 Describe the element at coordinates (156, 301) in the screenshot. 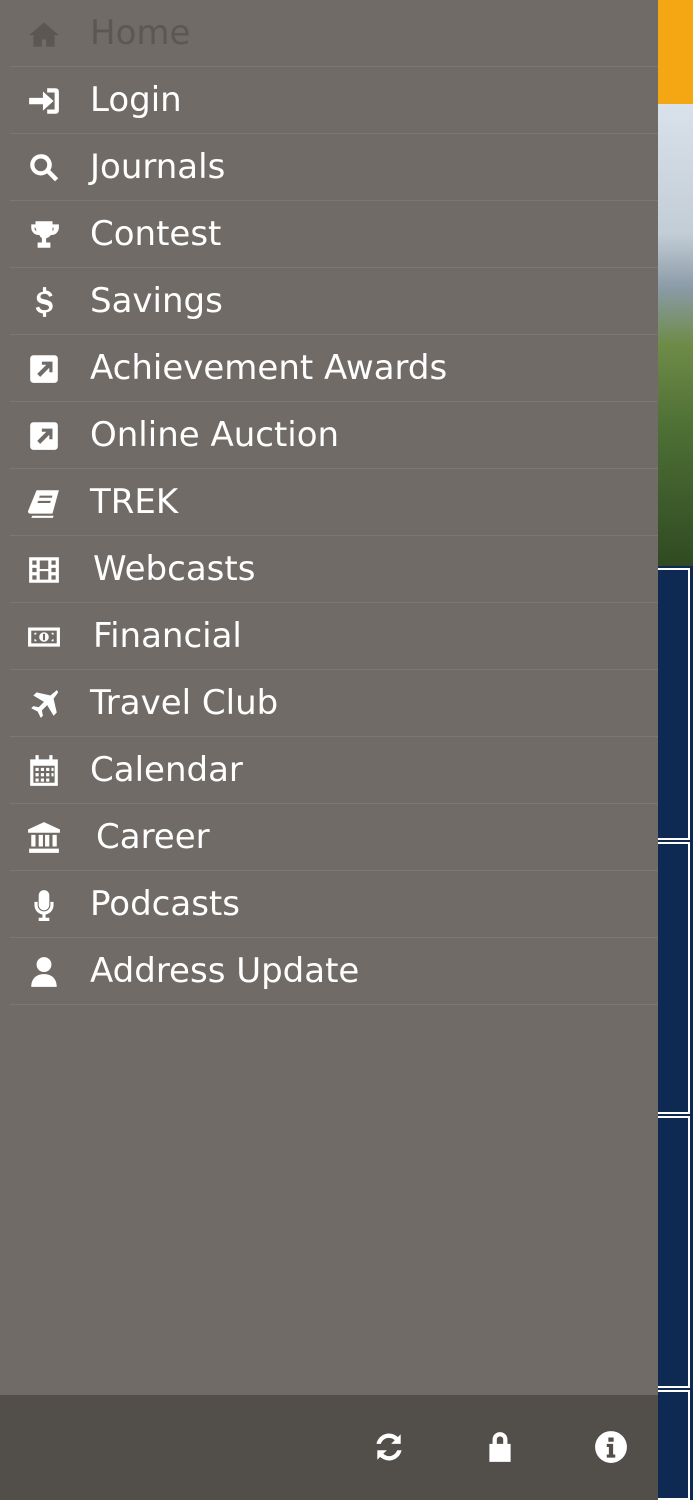

I see `menu-item-label: Savings` at that location.